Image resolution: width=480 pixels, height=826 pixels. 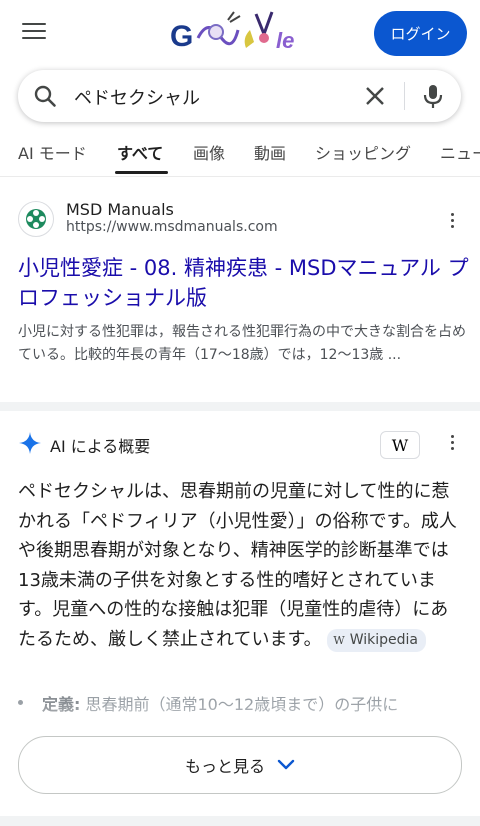 What do you see at coordinates (420, 33) in the screenshot?
I see `login-button: ログイン` at bounding box center [420, 33].